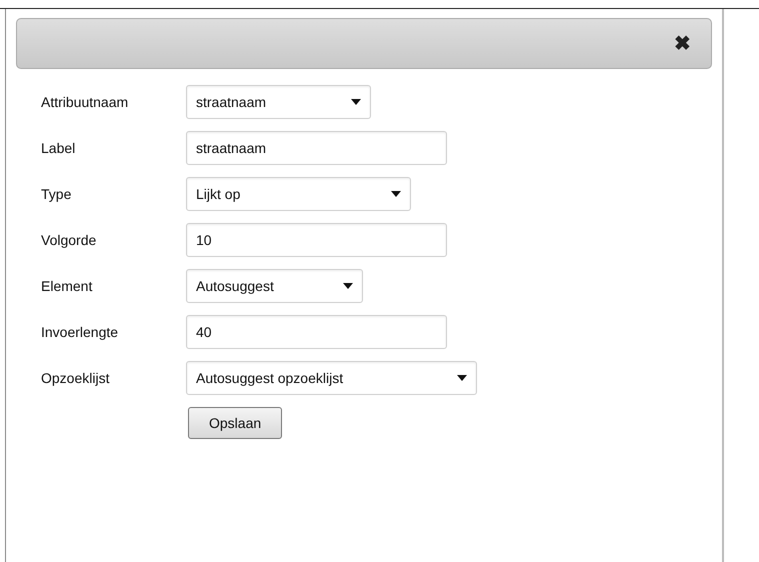  What do you see at coordinates (316, 148) in the screenshot?
I see `input-field: straatnaam` at bounding box center [316, 148].